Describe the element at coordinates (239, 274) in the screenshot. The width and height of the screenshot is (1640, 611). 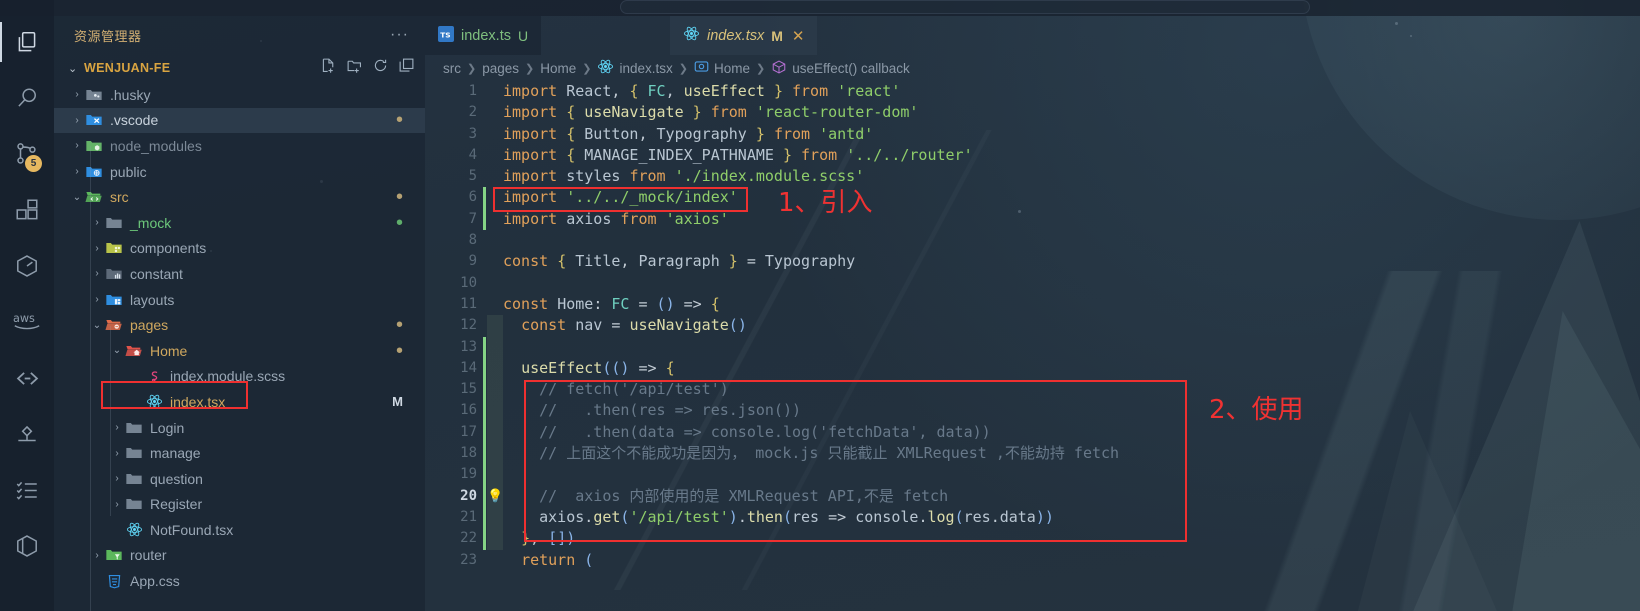
I see `tree-item-constant: › constant` at that location.